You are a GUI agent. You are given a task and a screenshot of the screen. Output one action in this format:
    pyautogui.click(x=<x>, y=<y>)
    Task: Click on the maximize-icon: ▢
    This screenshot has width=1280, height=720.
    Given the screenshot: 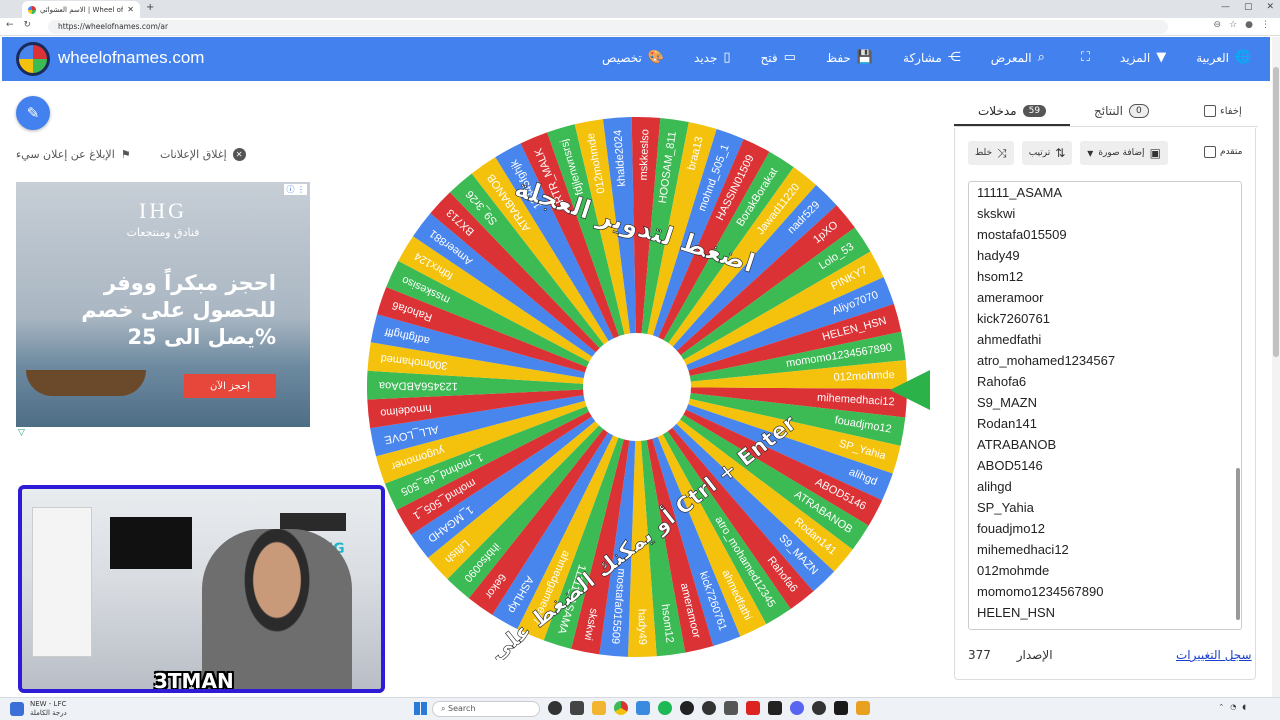 What is the action you would take?
    pyautogui.click(x=1248, y=7)
    